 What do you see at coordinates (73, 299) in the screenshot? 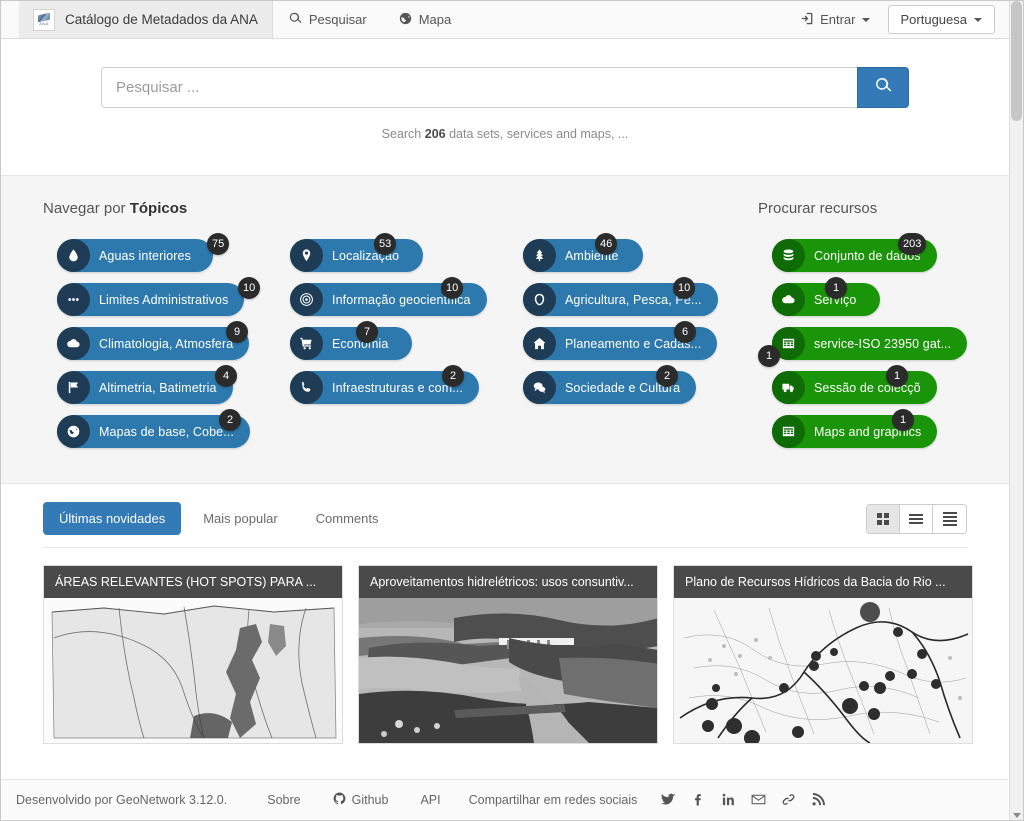
I see `dots-icon` at bounding box center [73, 299].